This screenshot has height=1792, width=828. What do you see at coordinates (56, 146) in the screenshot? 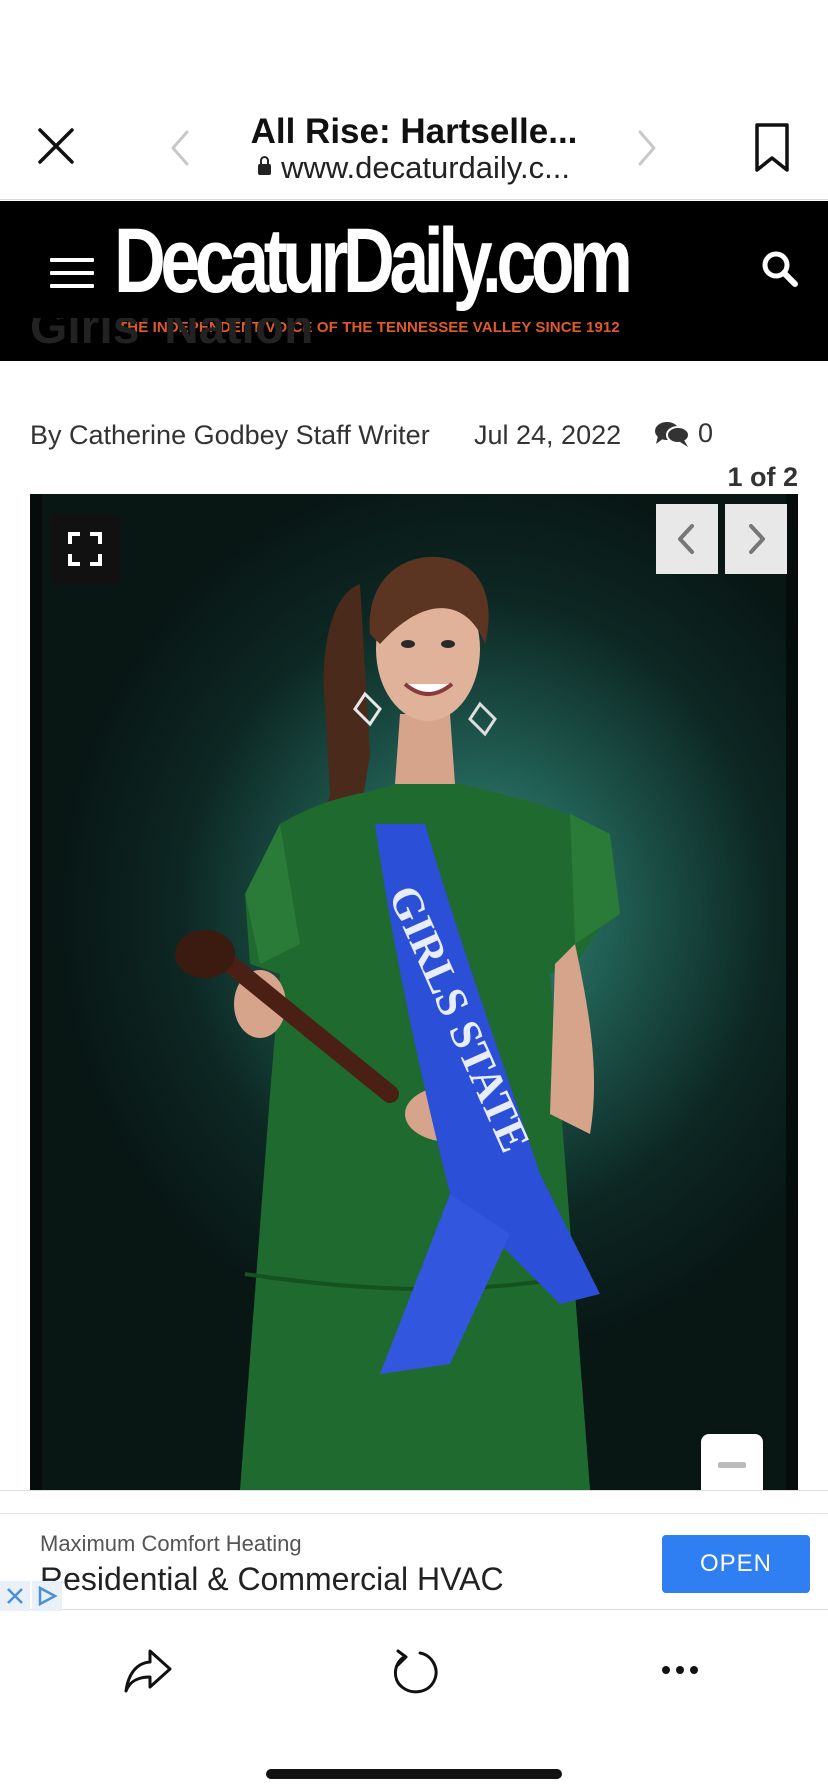
I see `close-icon` at bounding box center [56, 146].